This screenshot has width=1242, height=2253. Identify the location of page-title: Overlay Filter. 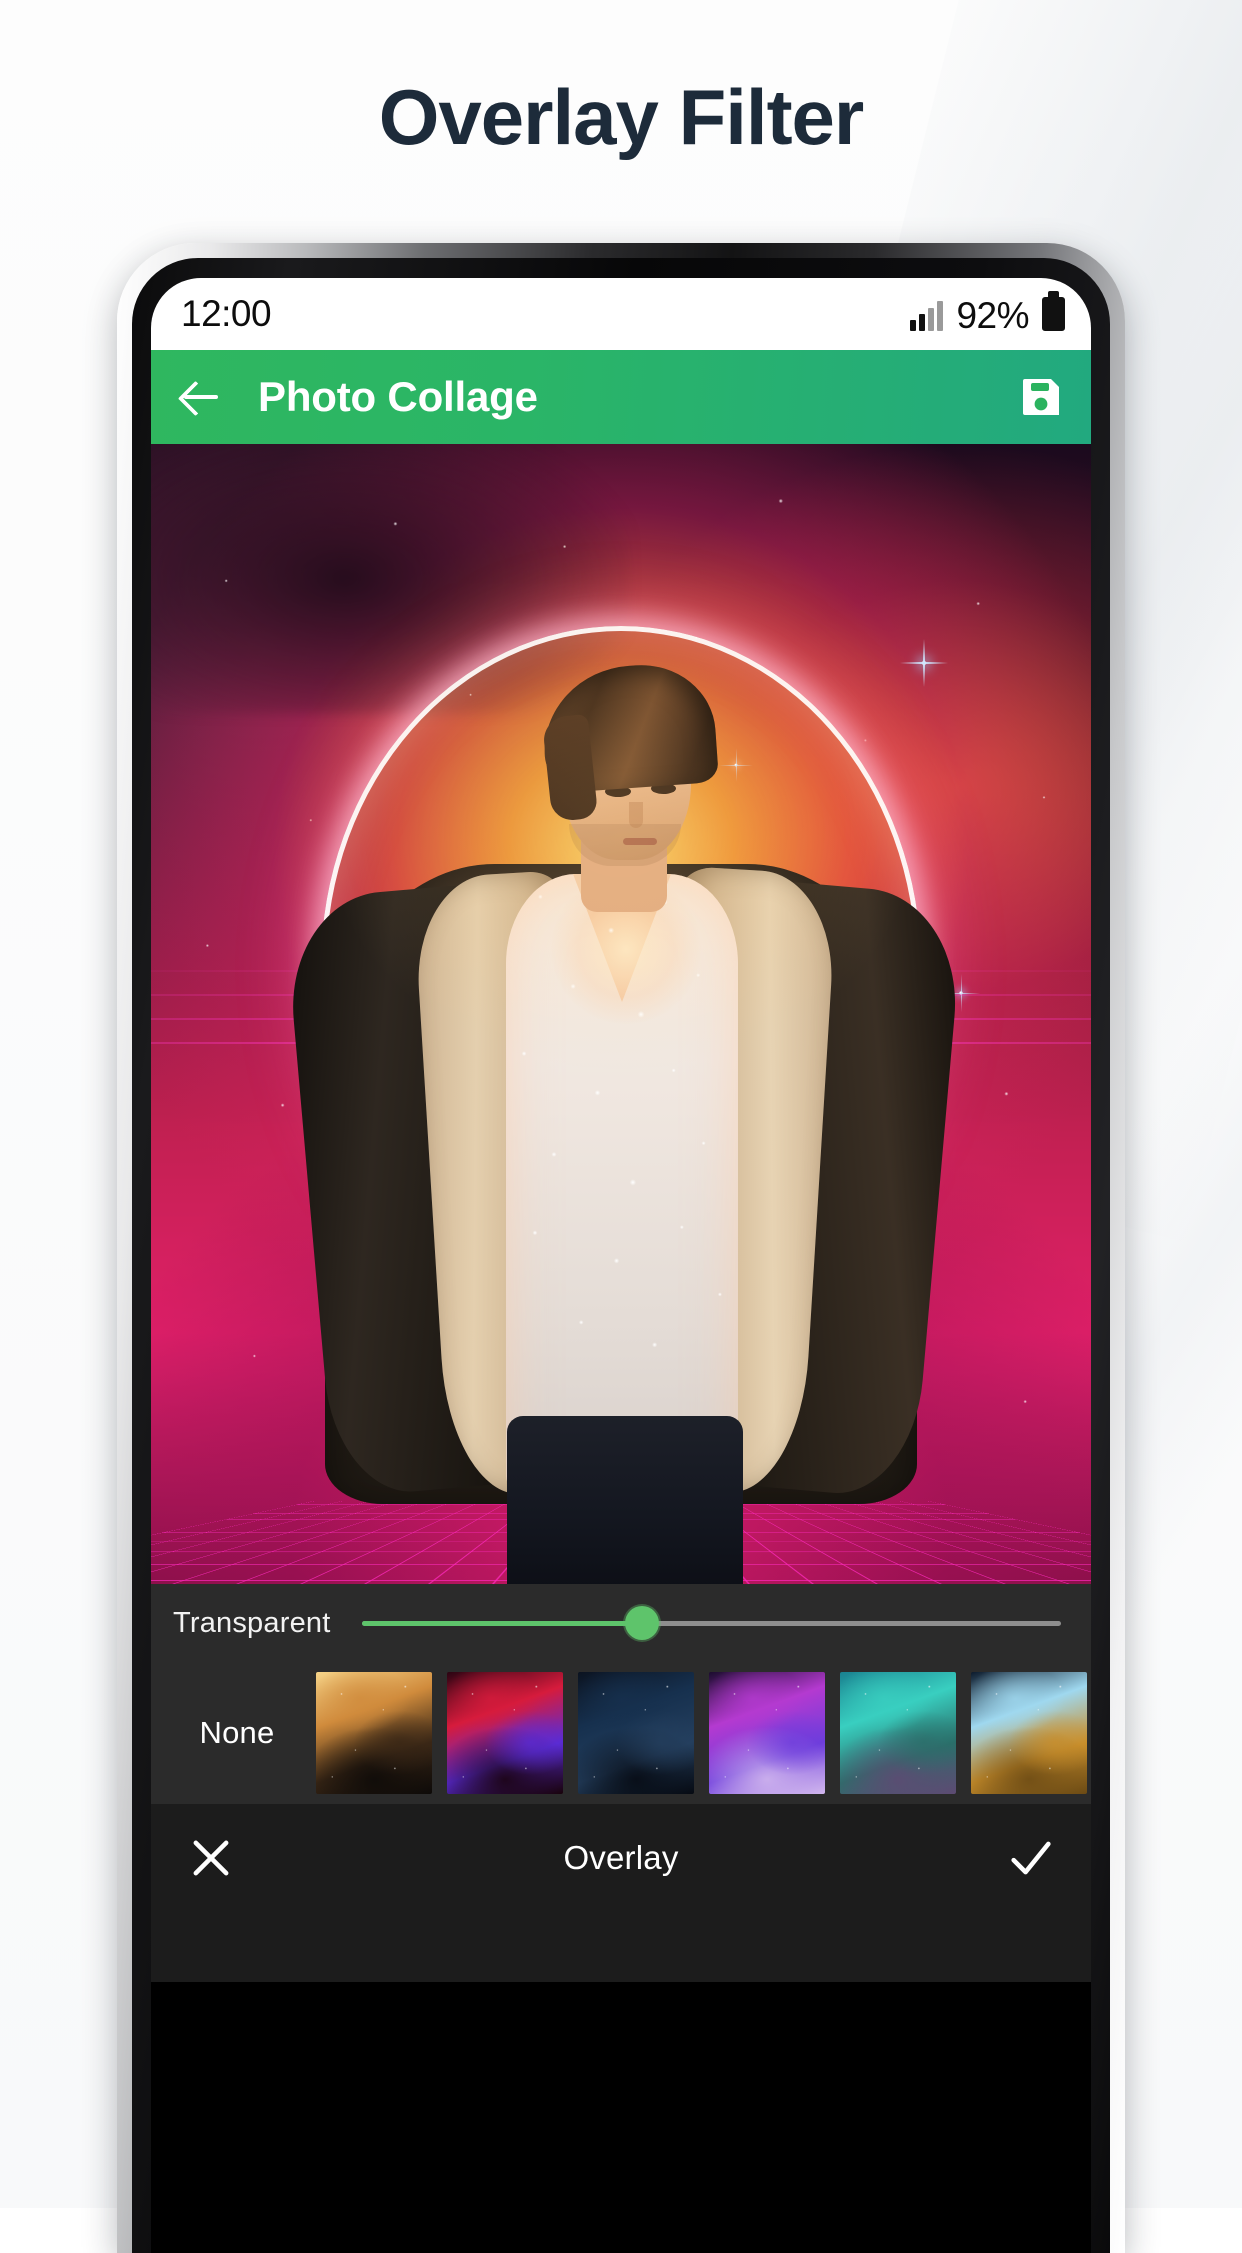
(621, 117).